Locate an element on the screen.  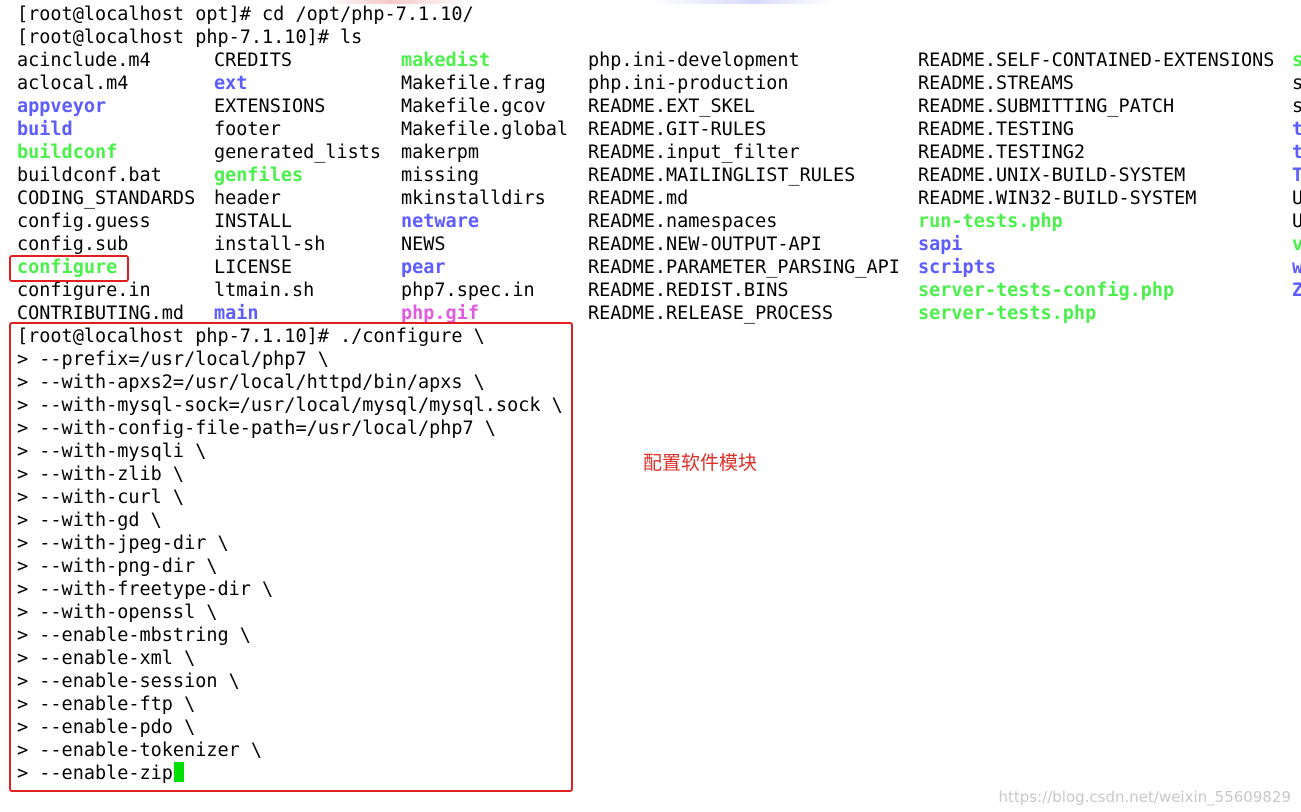
ls-entry-exec: server-tests-config.php is located at coordinates (1046, 290).